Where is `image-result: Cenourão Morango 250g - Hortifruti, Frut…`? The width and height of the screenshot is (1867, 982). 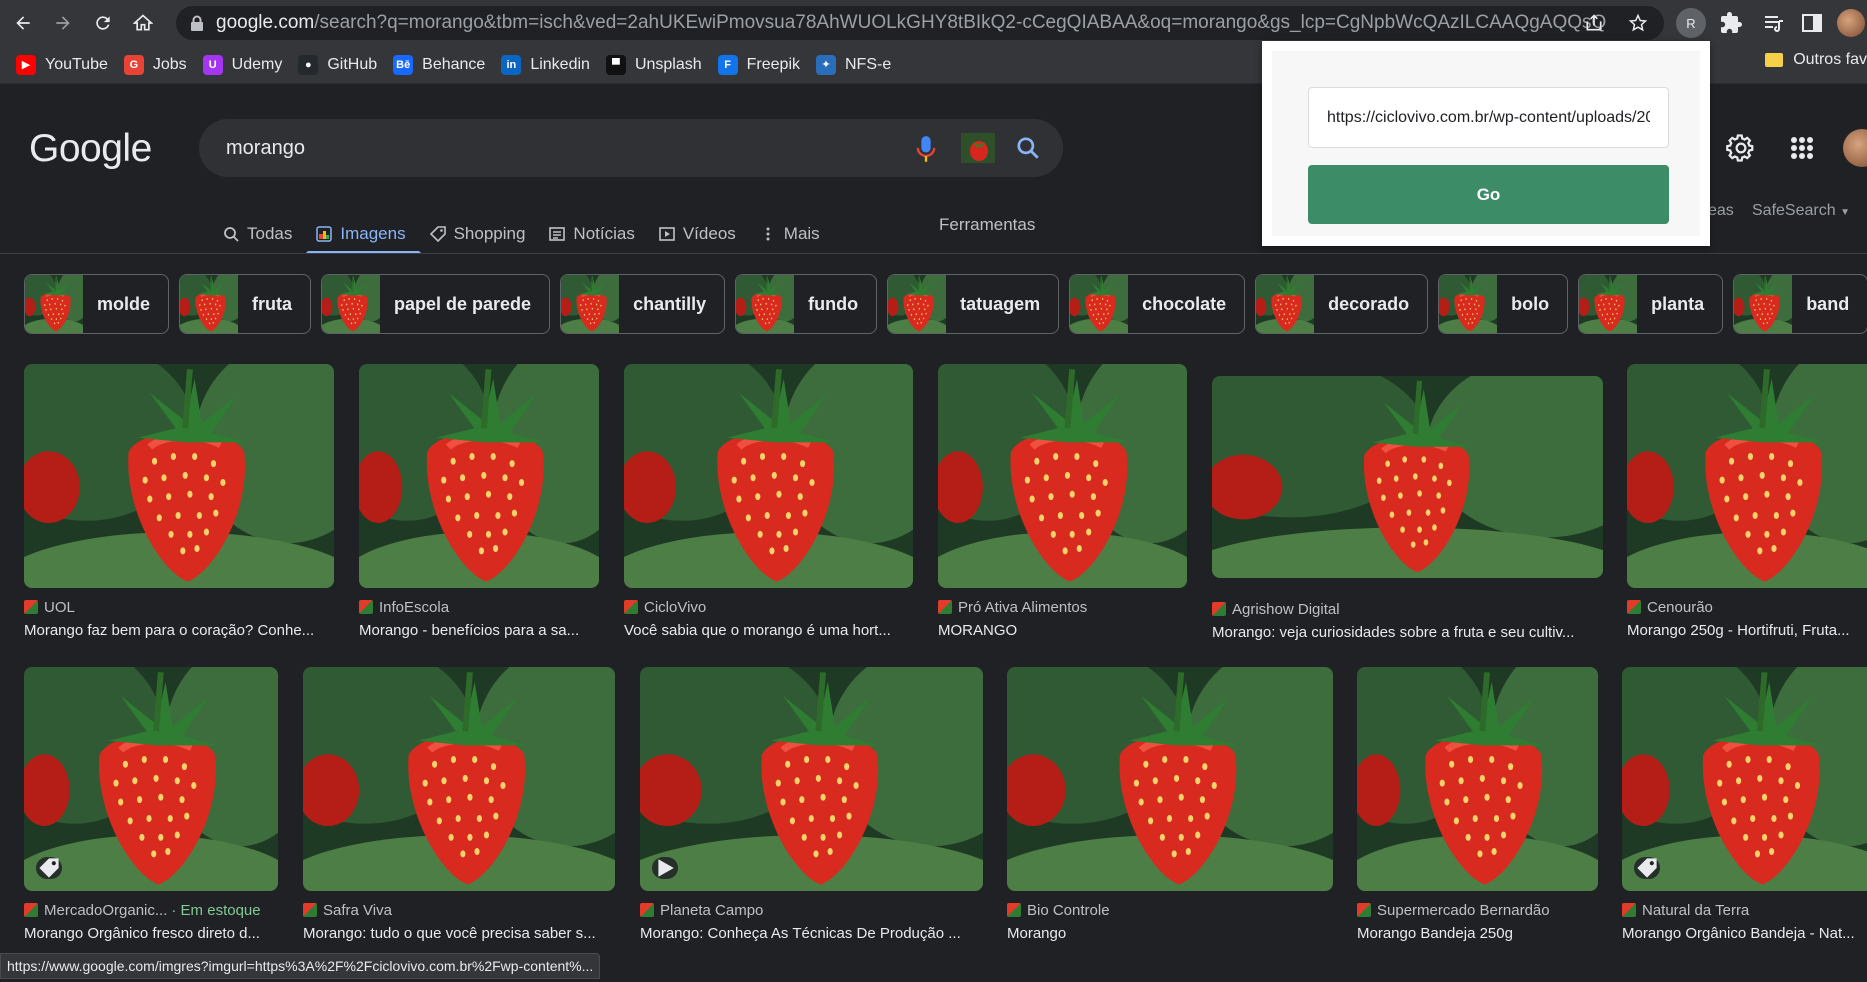 image-result: Cenourão Morango 250g - Hortifruti, Frut… is located at coordinates (1747, 501).